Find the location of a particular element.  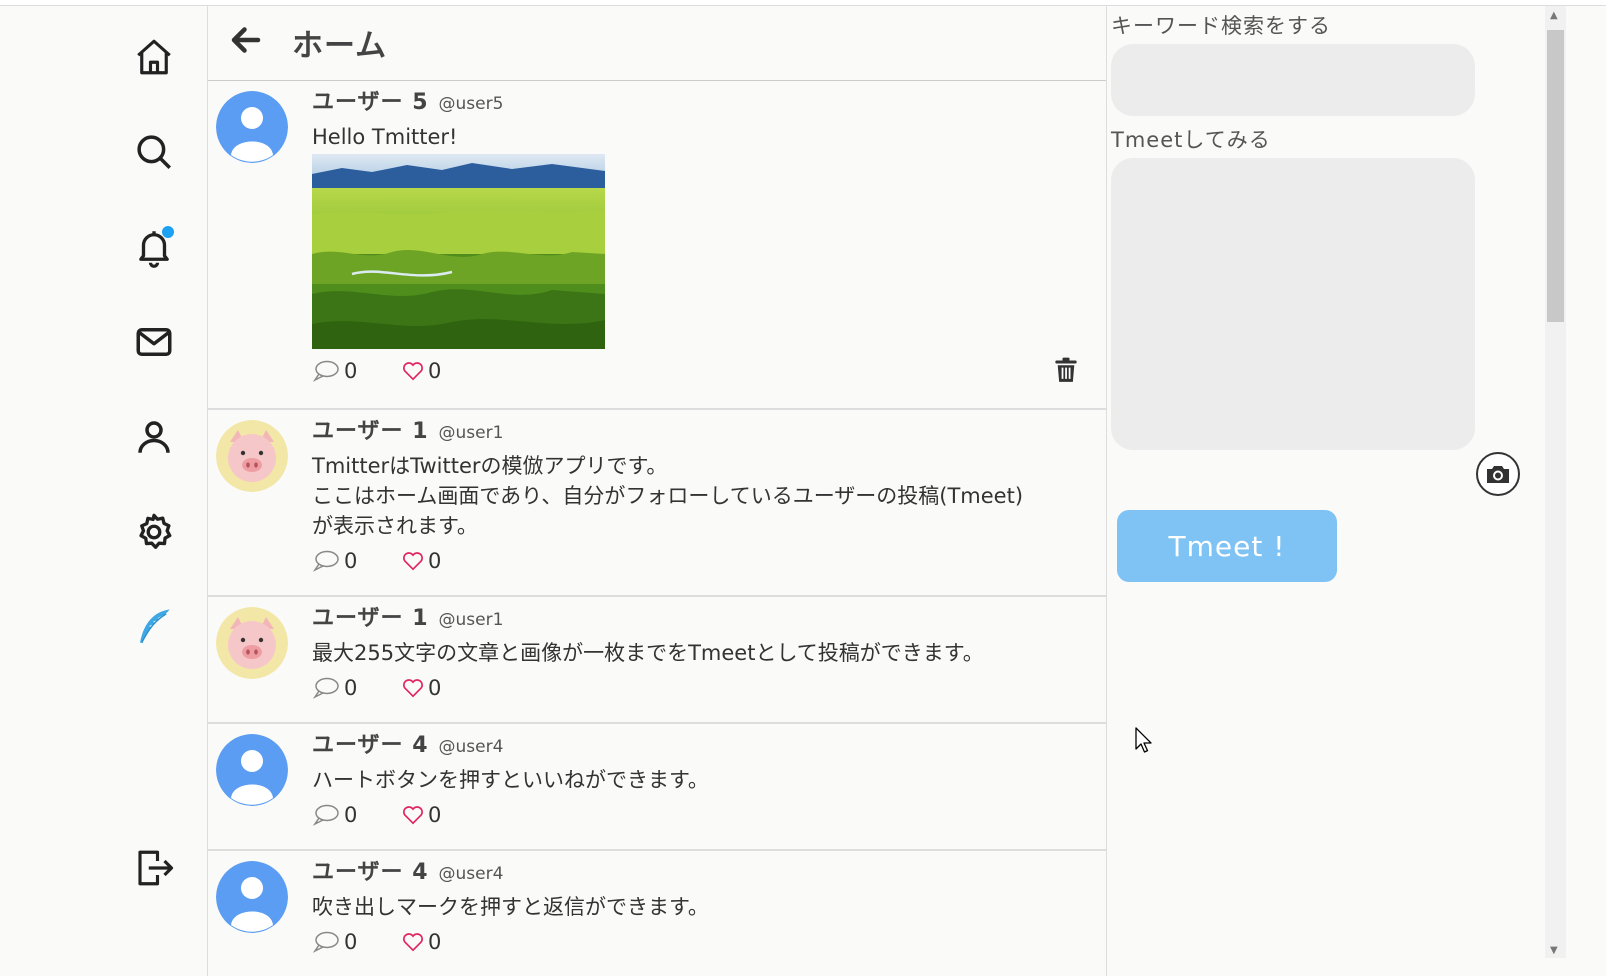

person-icon is located at coordinates (154, 437).